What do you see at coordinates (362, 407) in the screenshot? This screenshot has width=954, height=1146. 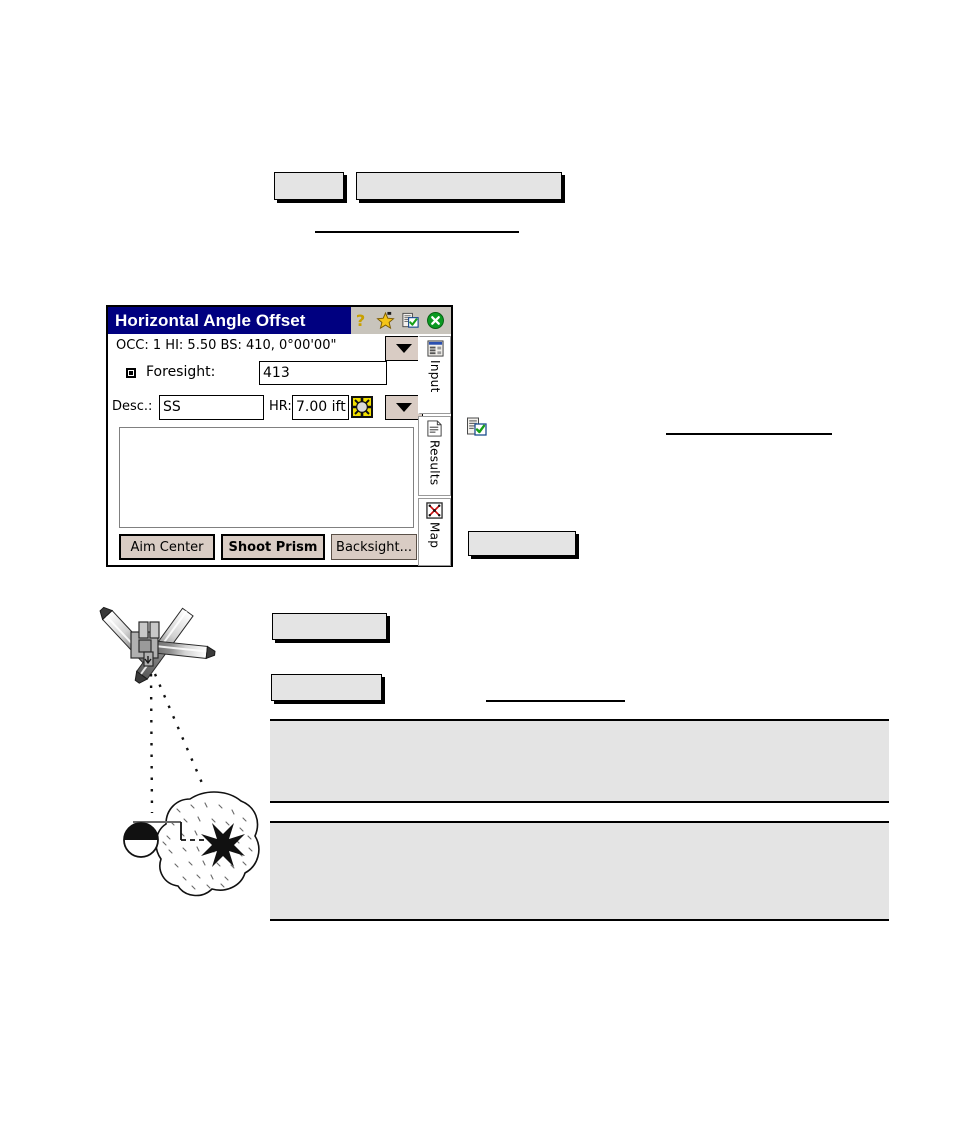 I see `prism-target-icon` at bounding box center [362, 407].